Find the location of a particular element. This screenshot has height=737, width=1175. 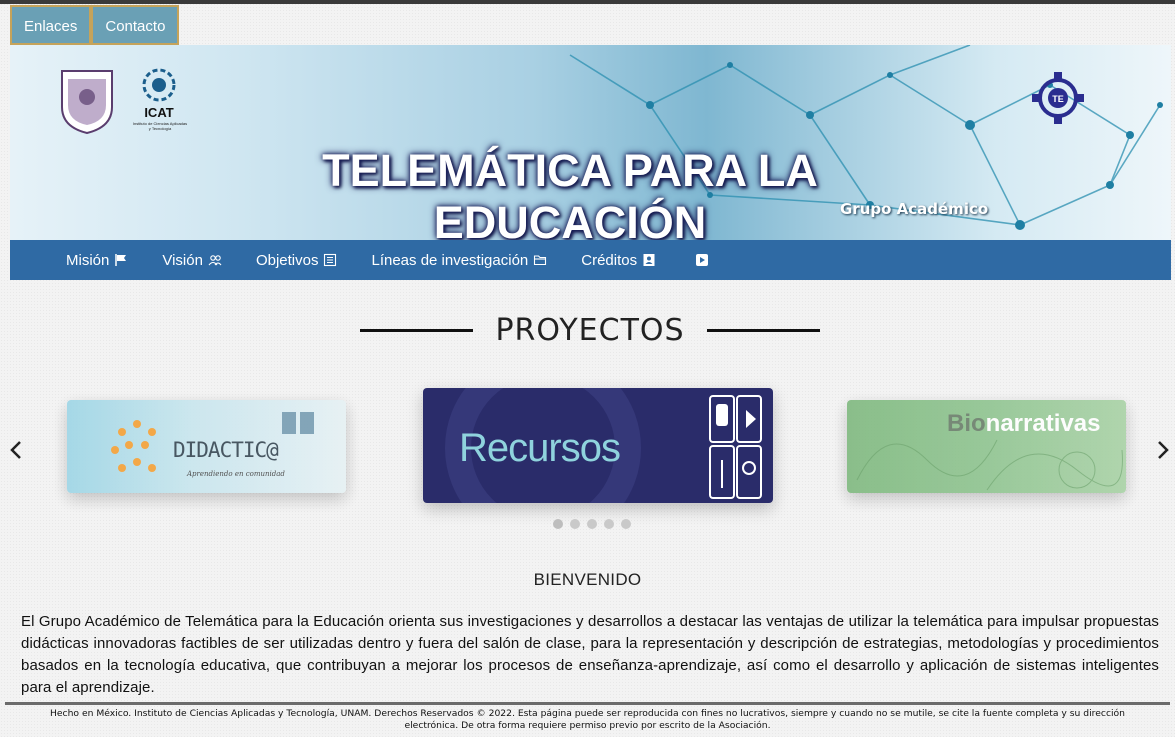

nav-lineas-label: Líneas de investigación is located at coordinates (450, 260).